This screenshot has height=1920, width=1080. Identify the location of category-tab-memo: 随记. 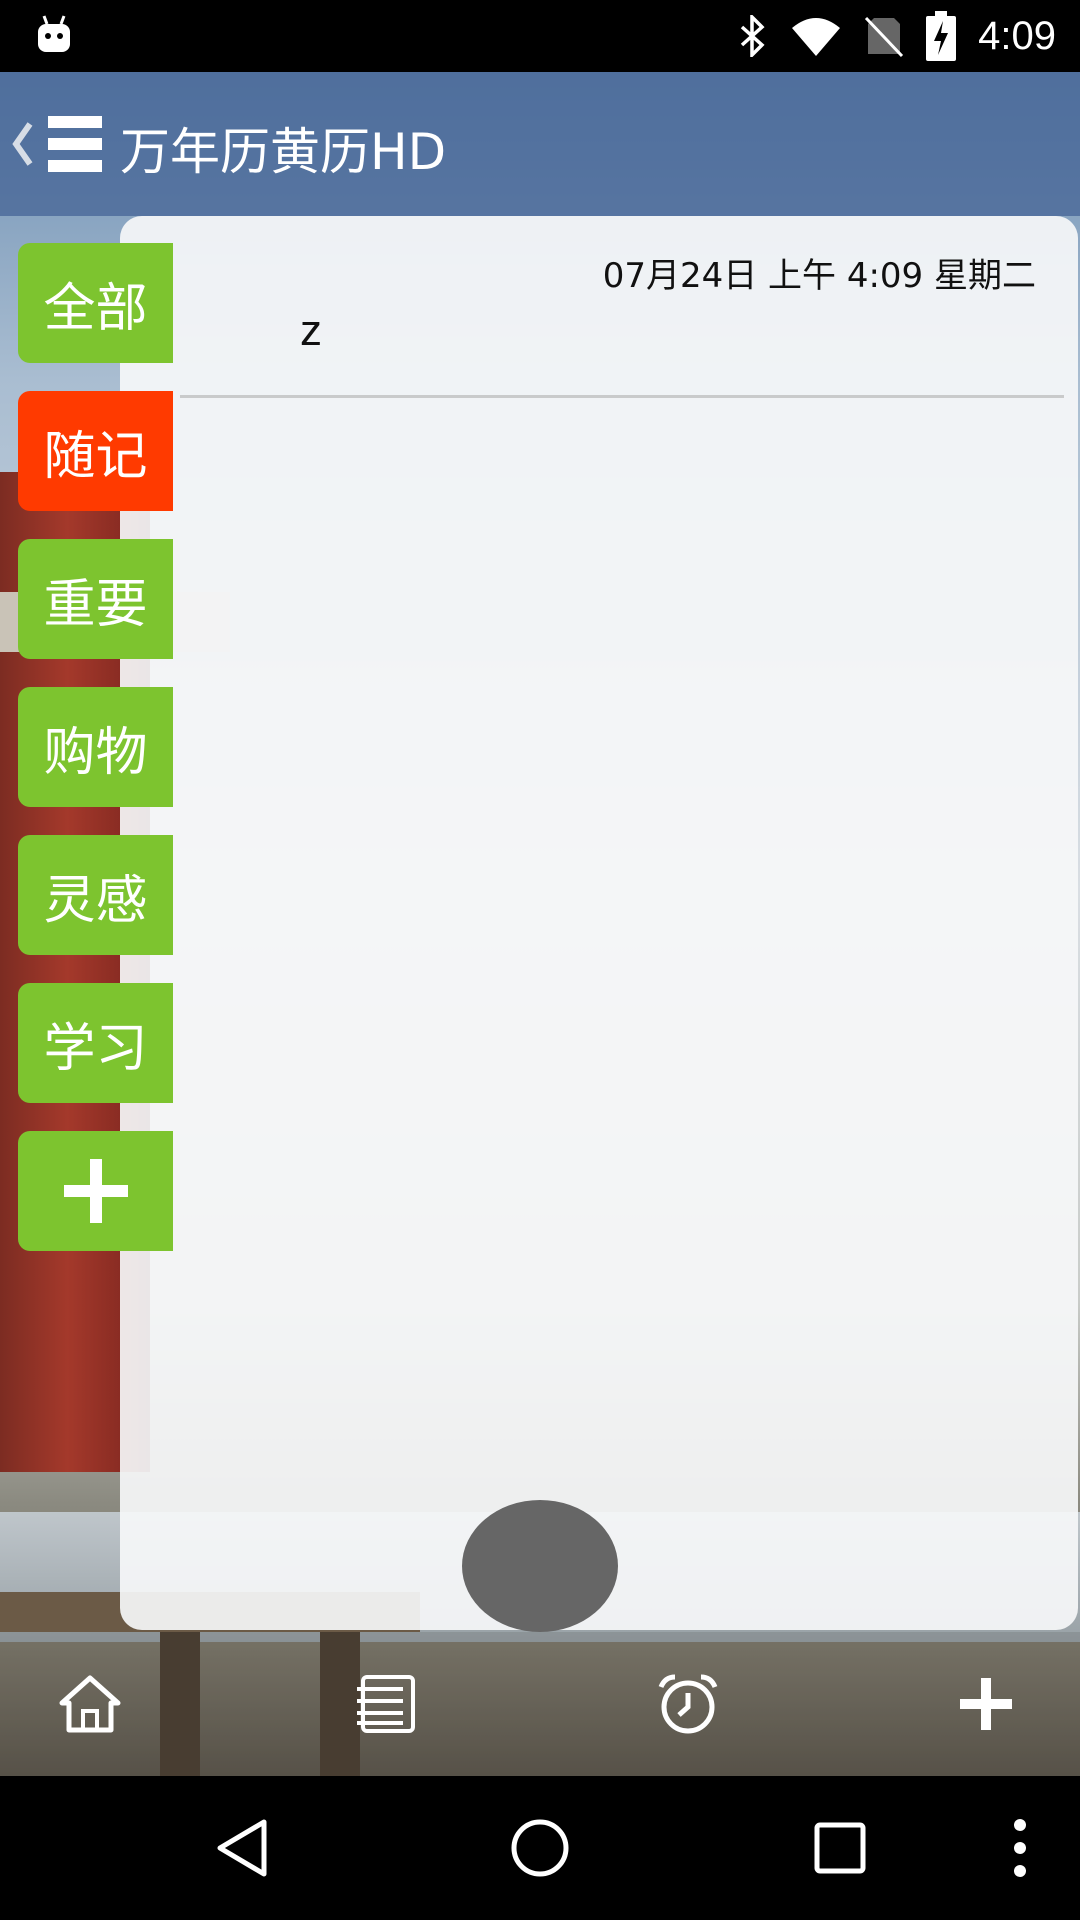
(95, 451).